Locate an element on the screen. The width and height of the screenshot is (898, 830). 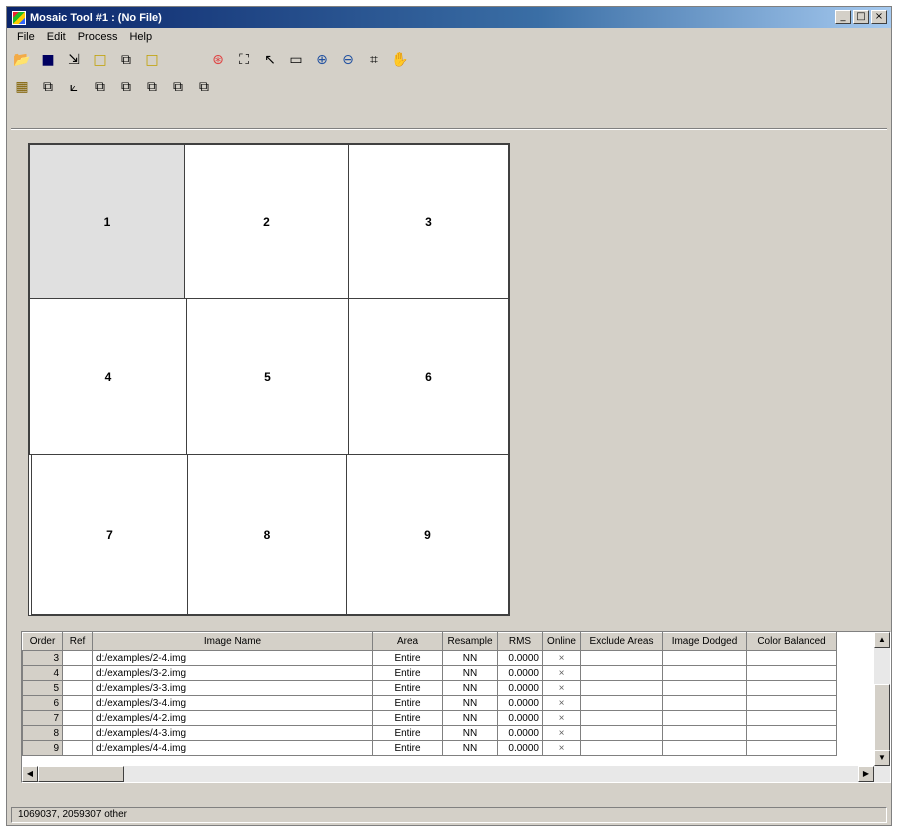
overlap-icon: ⧉ is located at coordinates (48, 87).